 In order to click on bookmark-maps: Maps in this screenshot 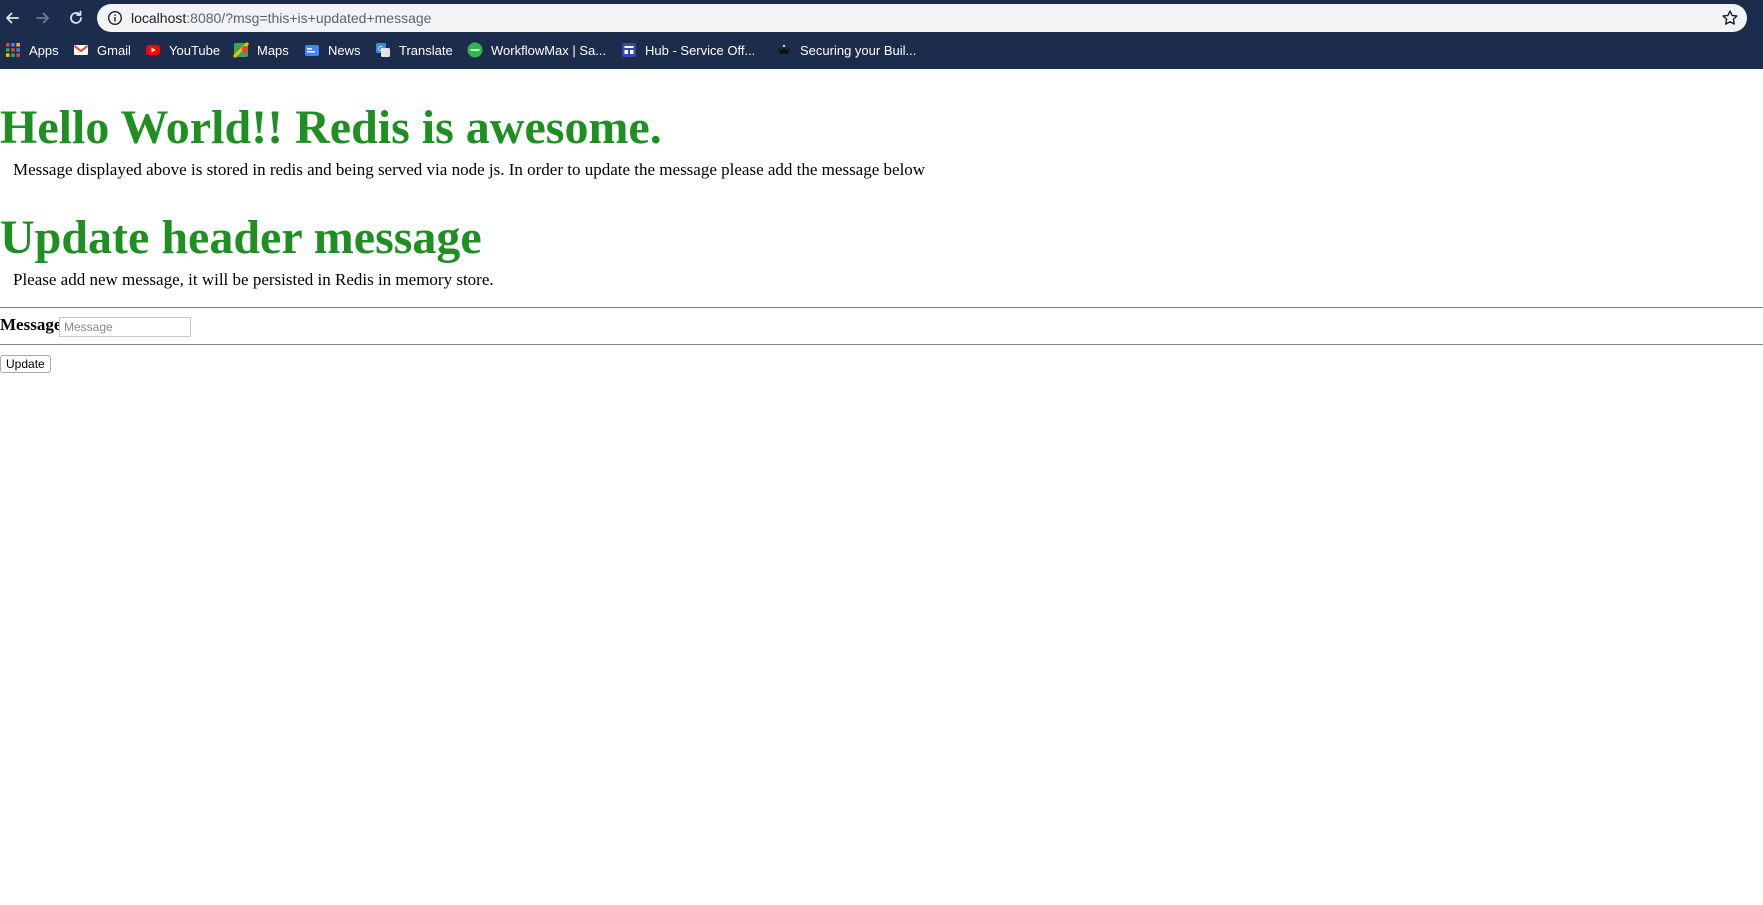, I will do `click(260, 50)`.